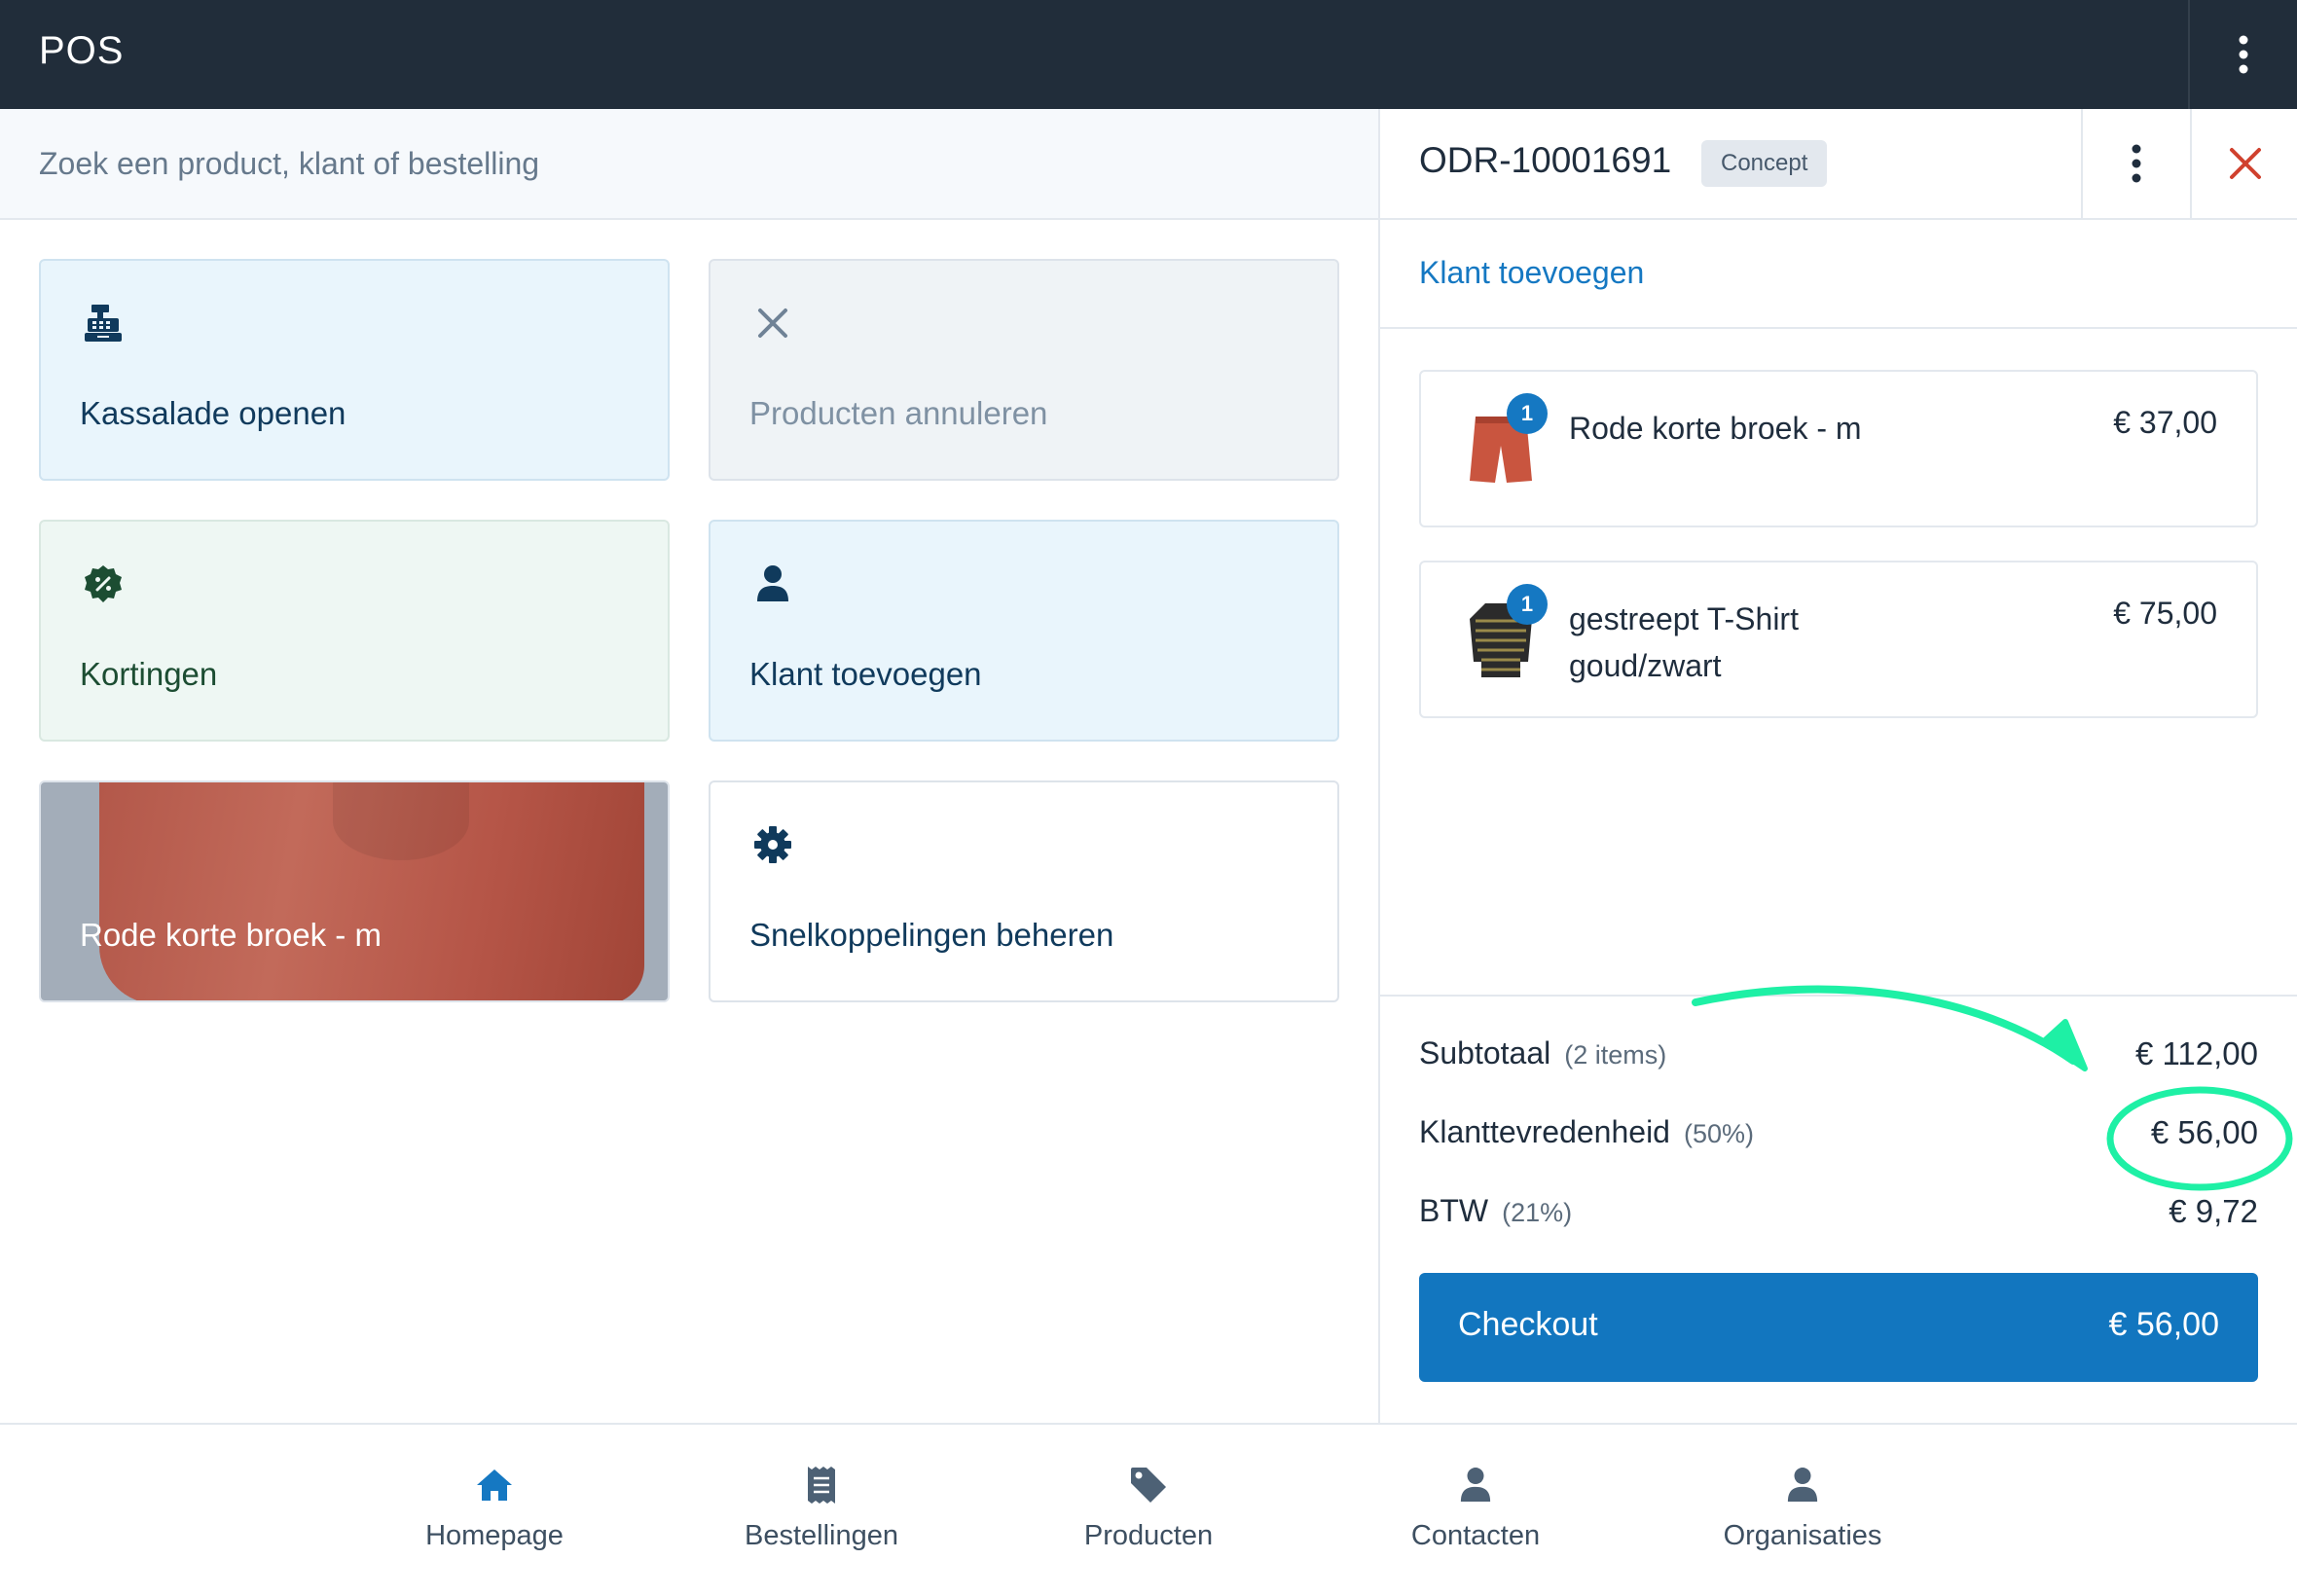 The image size is (2297, 1596). Describe the element at coordinates (2165, 613) in the screenshot. I see `item-price: € 75,00` at that location.